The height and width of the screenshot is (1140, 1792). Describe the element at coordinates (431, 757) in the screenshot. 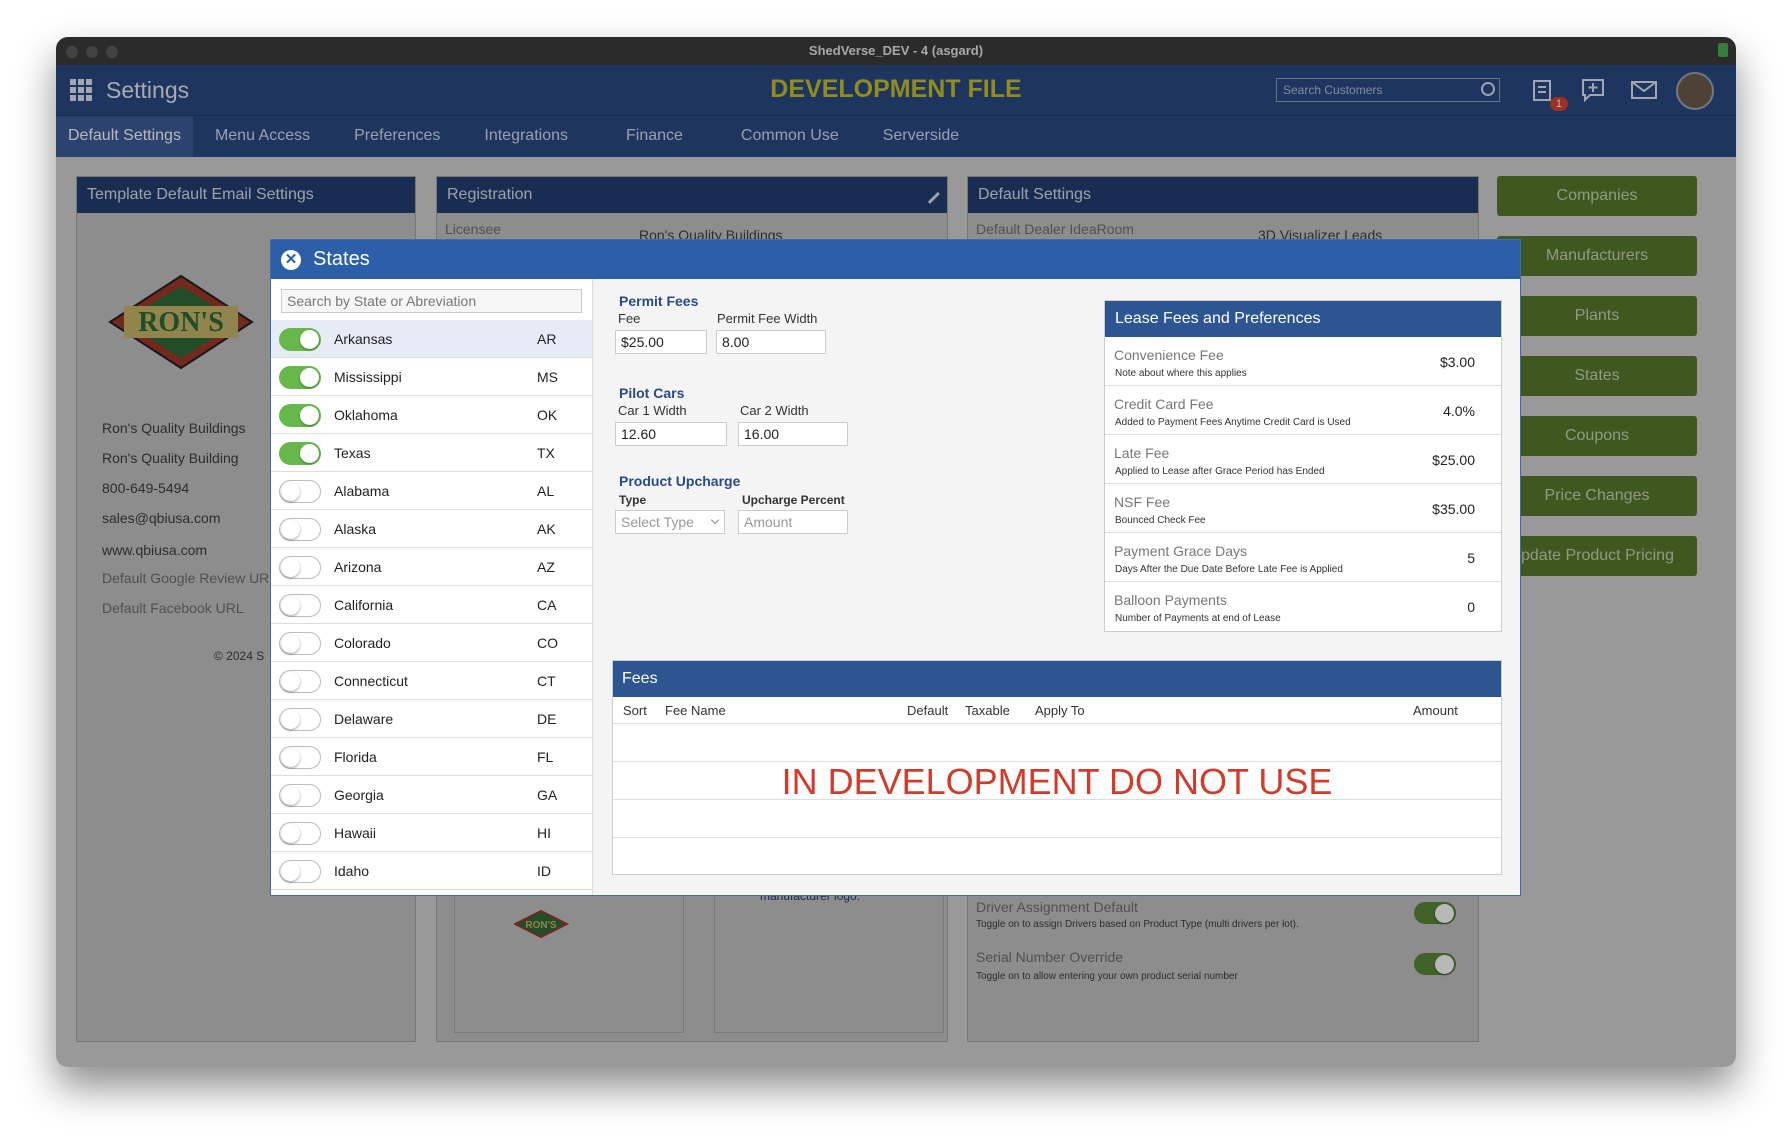

I see `state-row: Florida FL` at that location.